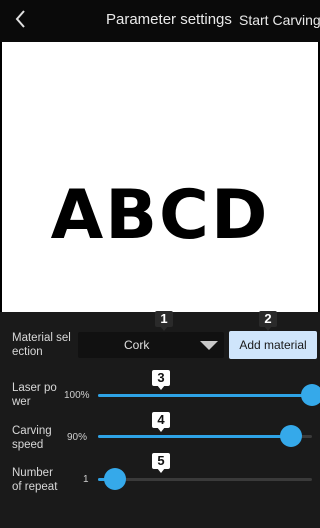 This screenshot has width=320, height=528. I want to click on repeat-label: Number of repeat, so click(35, 480).